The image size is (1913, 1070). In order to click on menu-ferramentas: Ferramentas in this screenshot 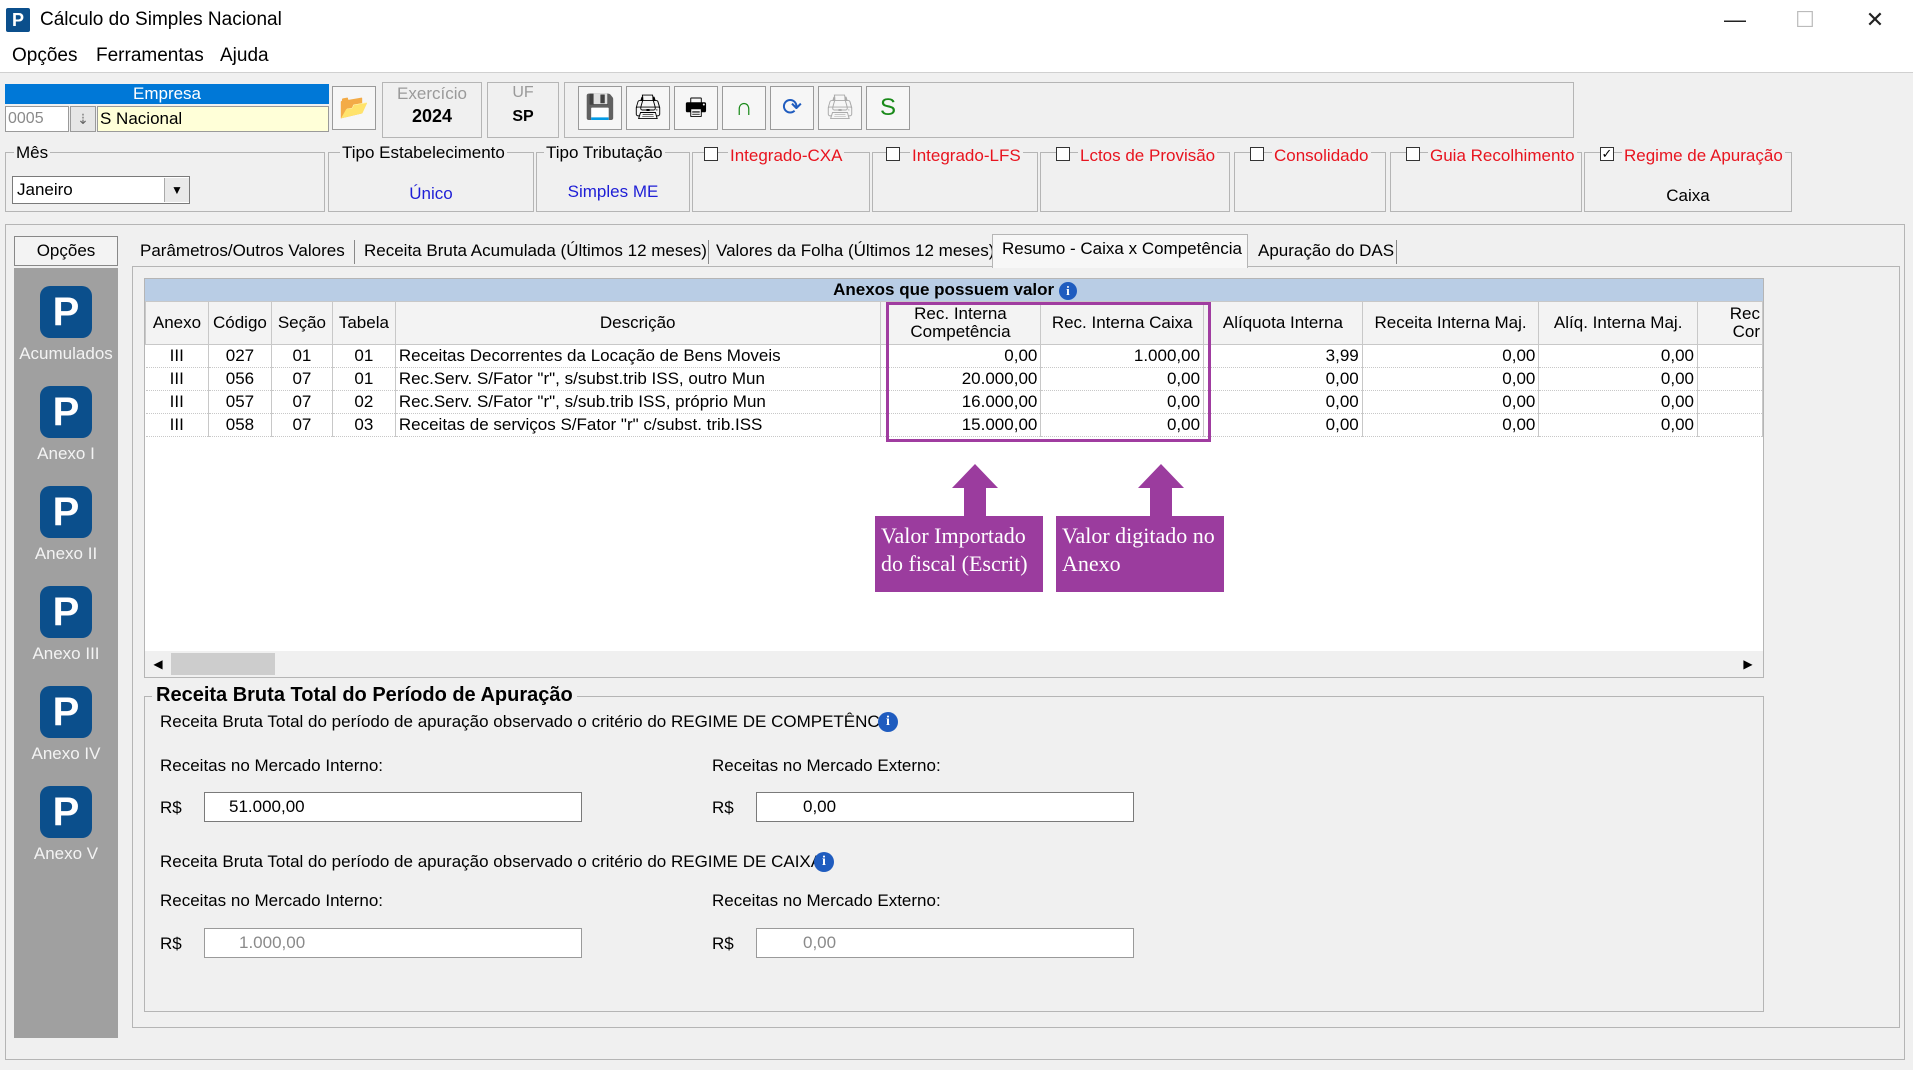, I will do `click(150, 56)`.